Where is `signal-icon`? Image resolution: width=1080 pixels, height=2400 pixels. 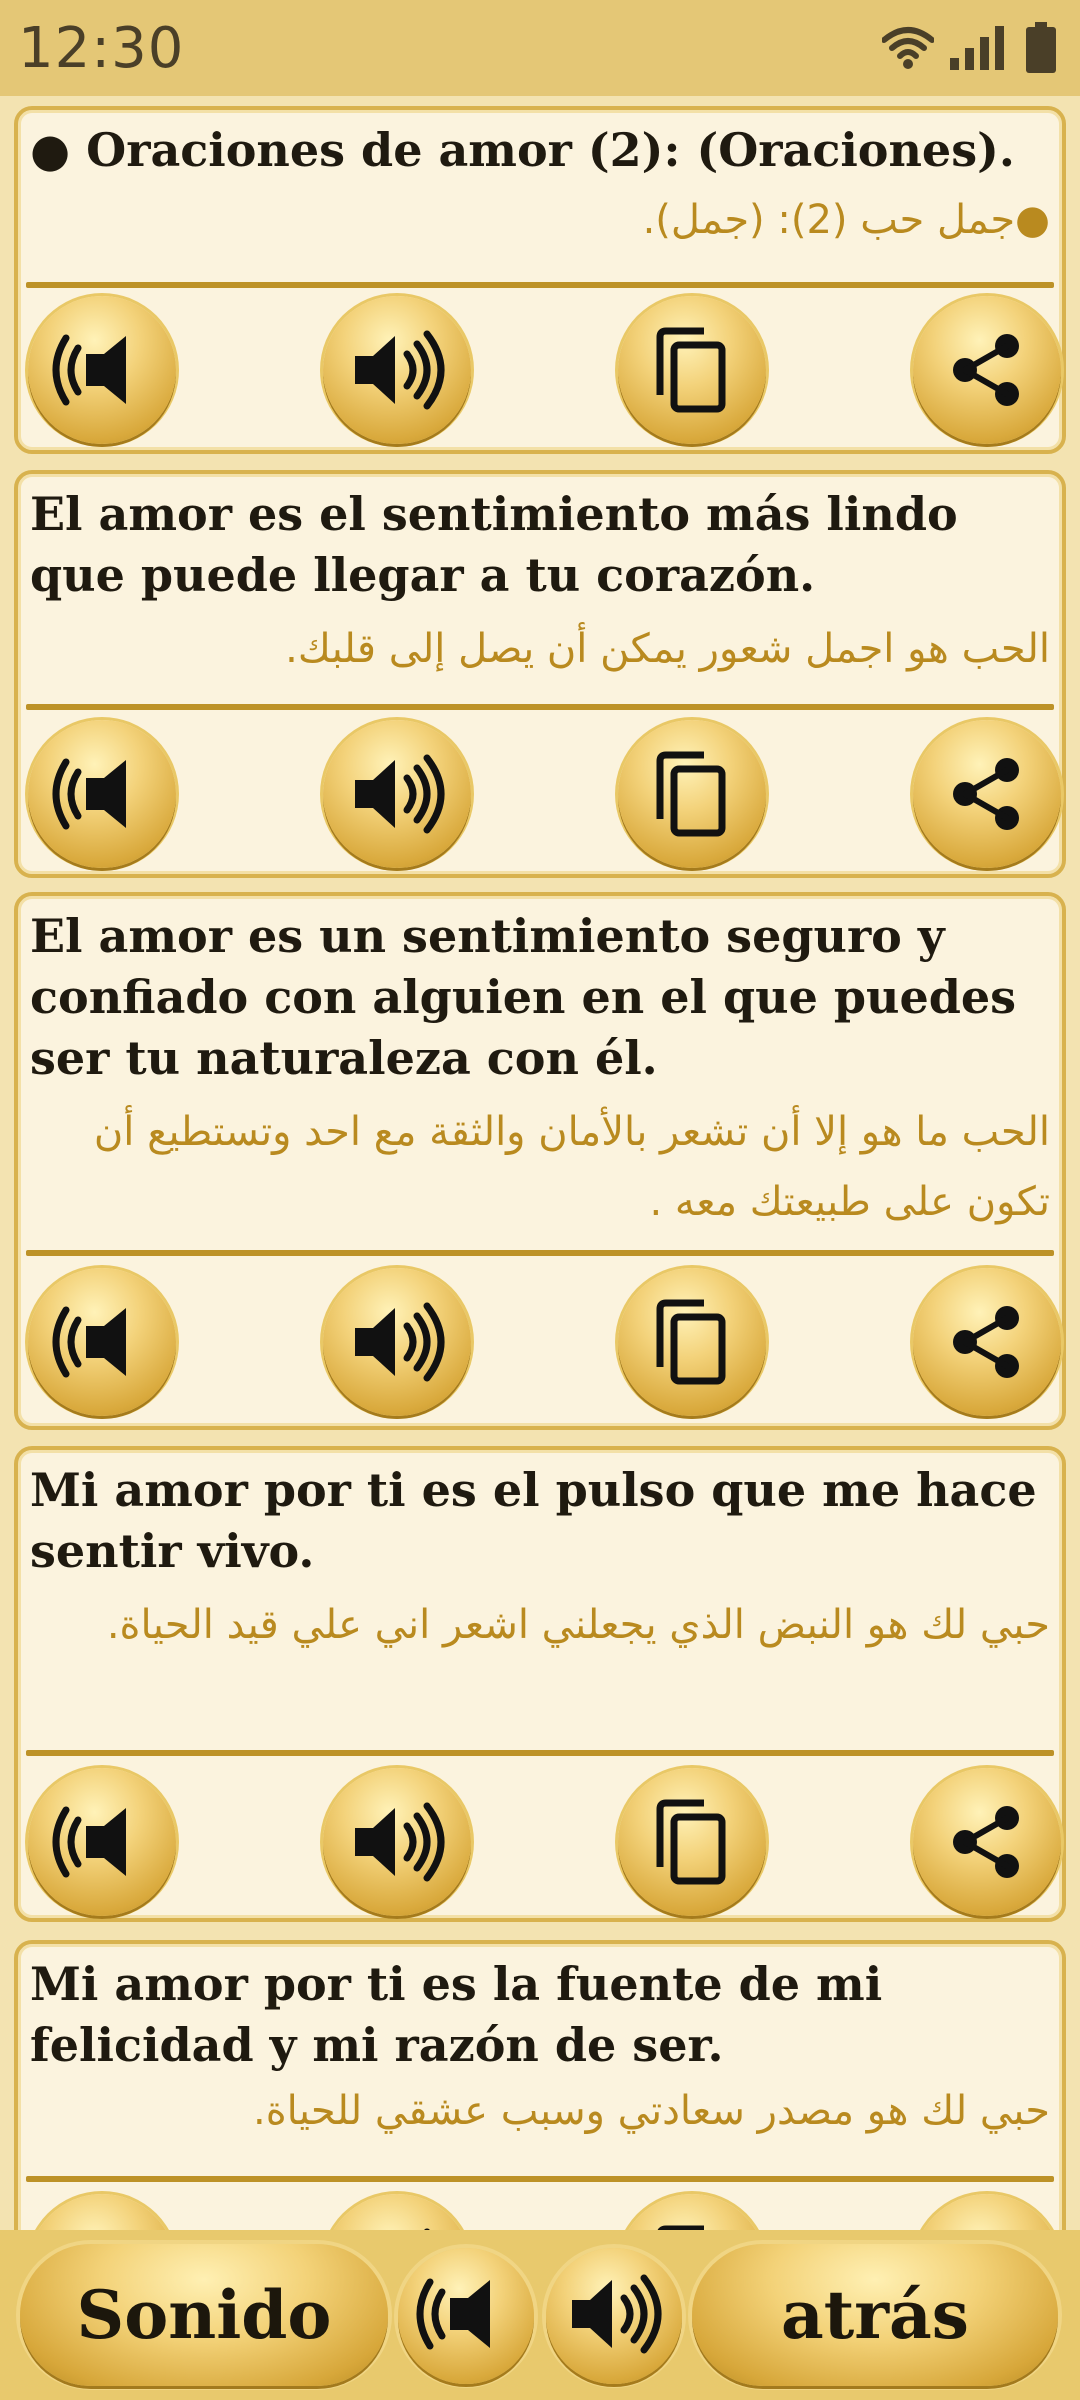
signal-icon is located at coordinates (979, 48).